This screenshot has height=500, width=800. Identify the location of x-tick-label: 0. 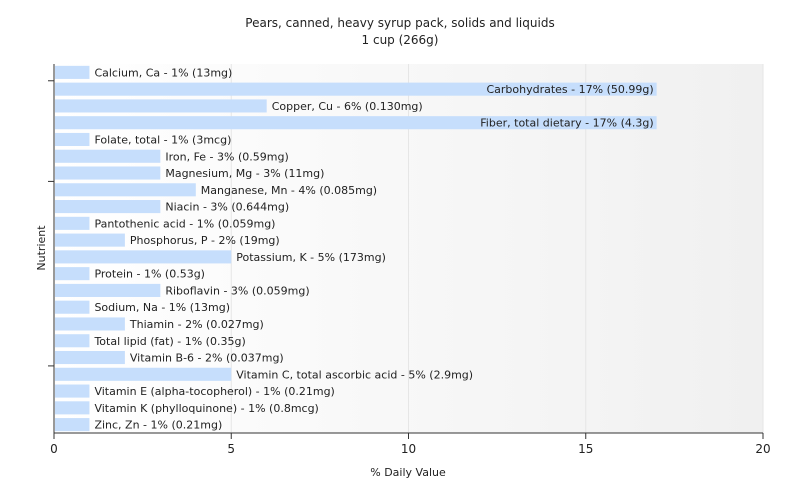
(54, 449).